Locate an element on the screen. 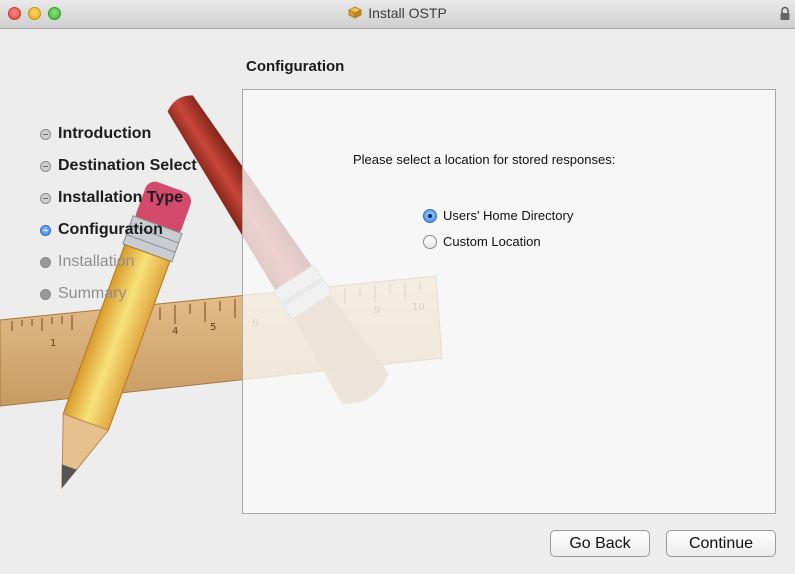  step-introduction: Introduction is located at coordinates (118, 134).